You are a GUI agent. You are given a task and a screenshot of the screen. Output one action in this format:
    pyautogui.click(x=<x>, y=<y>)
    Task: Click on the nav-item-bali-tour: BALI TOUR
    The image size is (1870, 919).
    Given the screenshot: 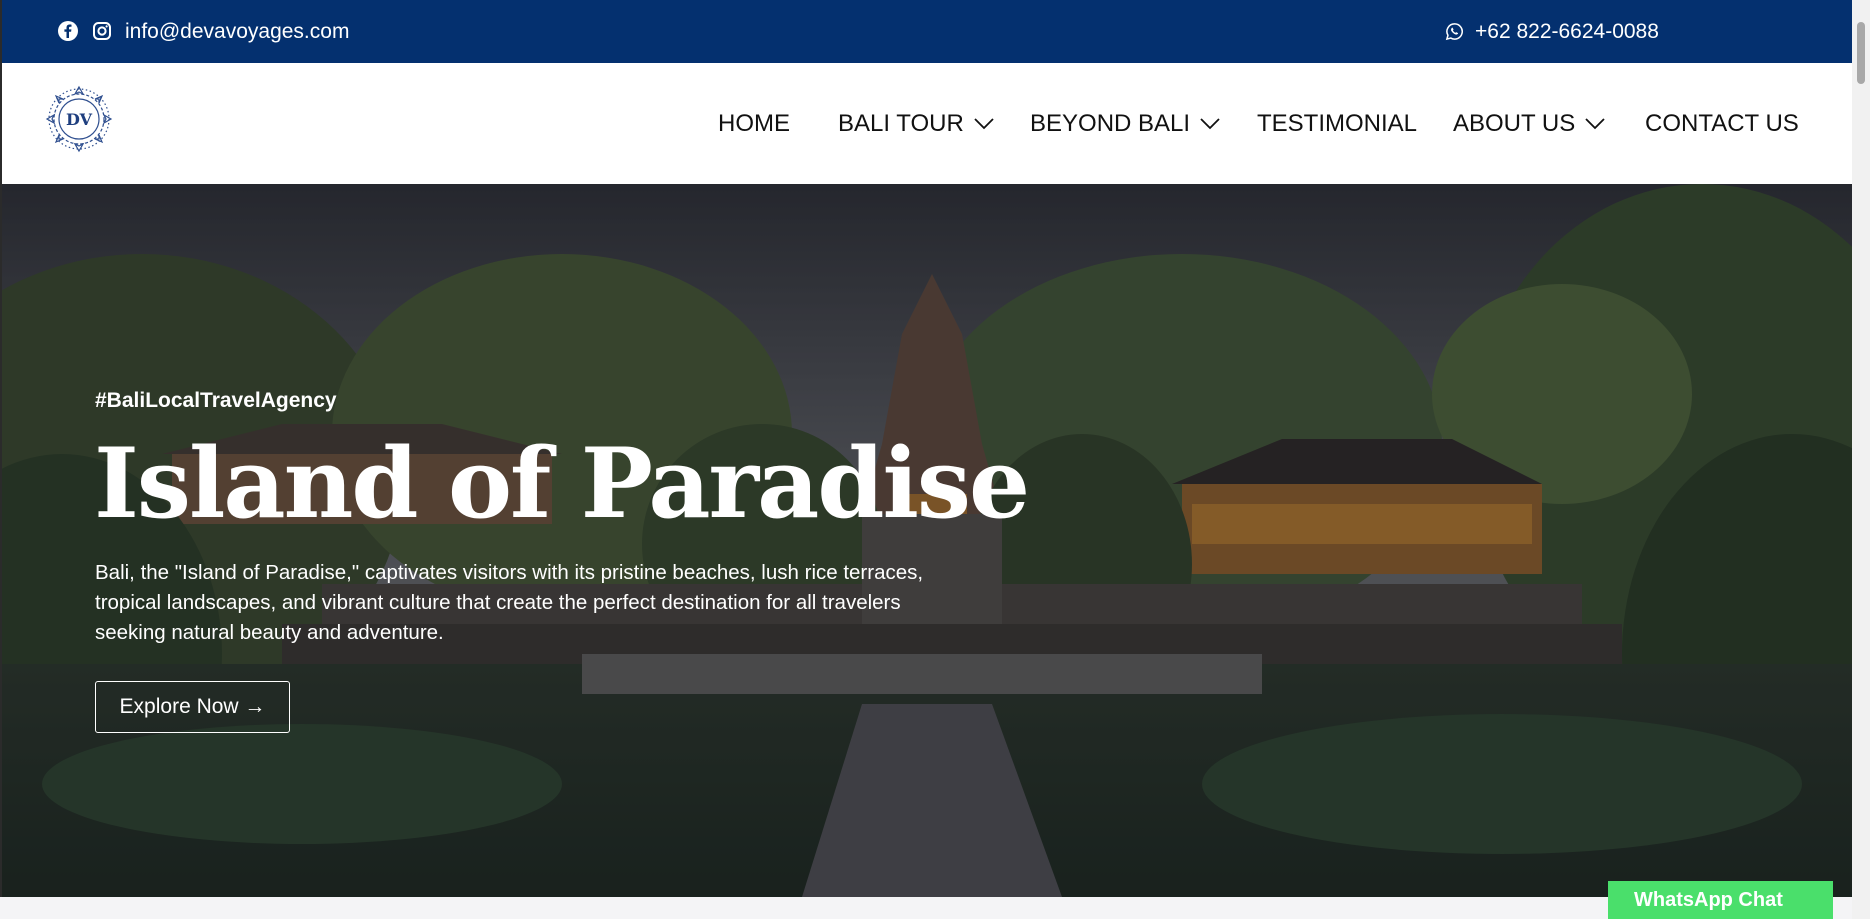 What is the action you would take?
    pyautogui.click(x=916, y=124)
    